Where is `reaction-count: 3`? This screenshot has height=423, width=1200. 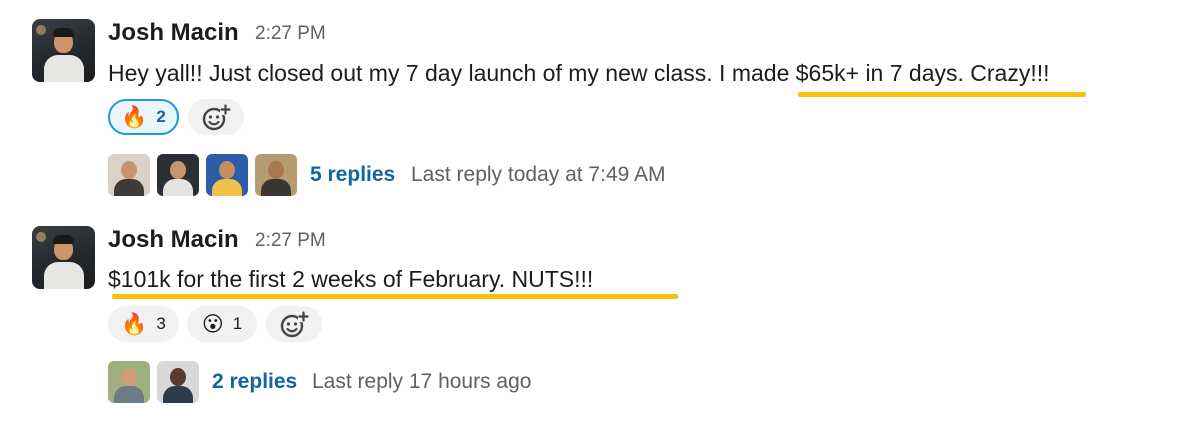
reaction-count: 3 is located at coordinates (161, 323).